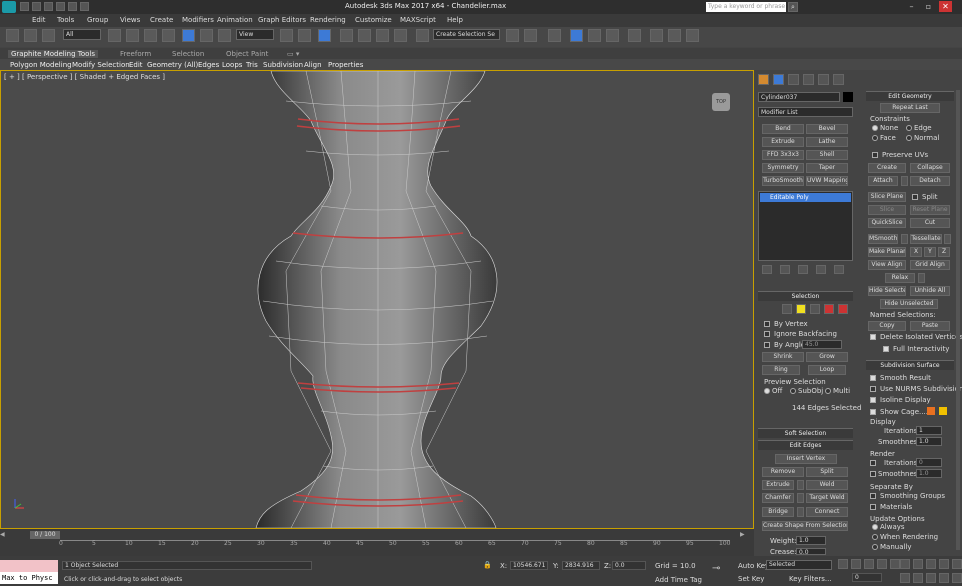  Describe the element at coordinates (418, 20) in the screenshot. I see `menu-maxscript: MAXScript` at that location.